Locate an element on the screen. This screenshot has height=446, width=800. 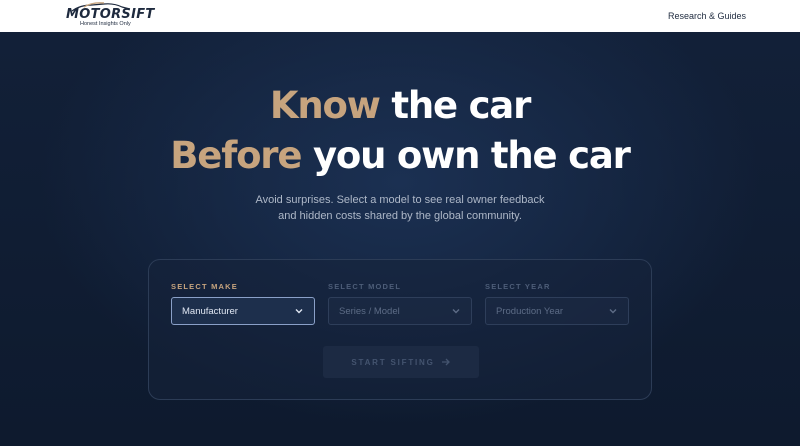
logo-tagline: Honest Insights Only is located at coordinates (105, 24).